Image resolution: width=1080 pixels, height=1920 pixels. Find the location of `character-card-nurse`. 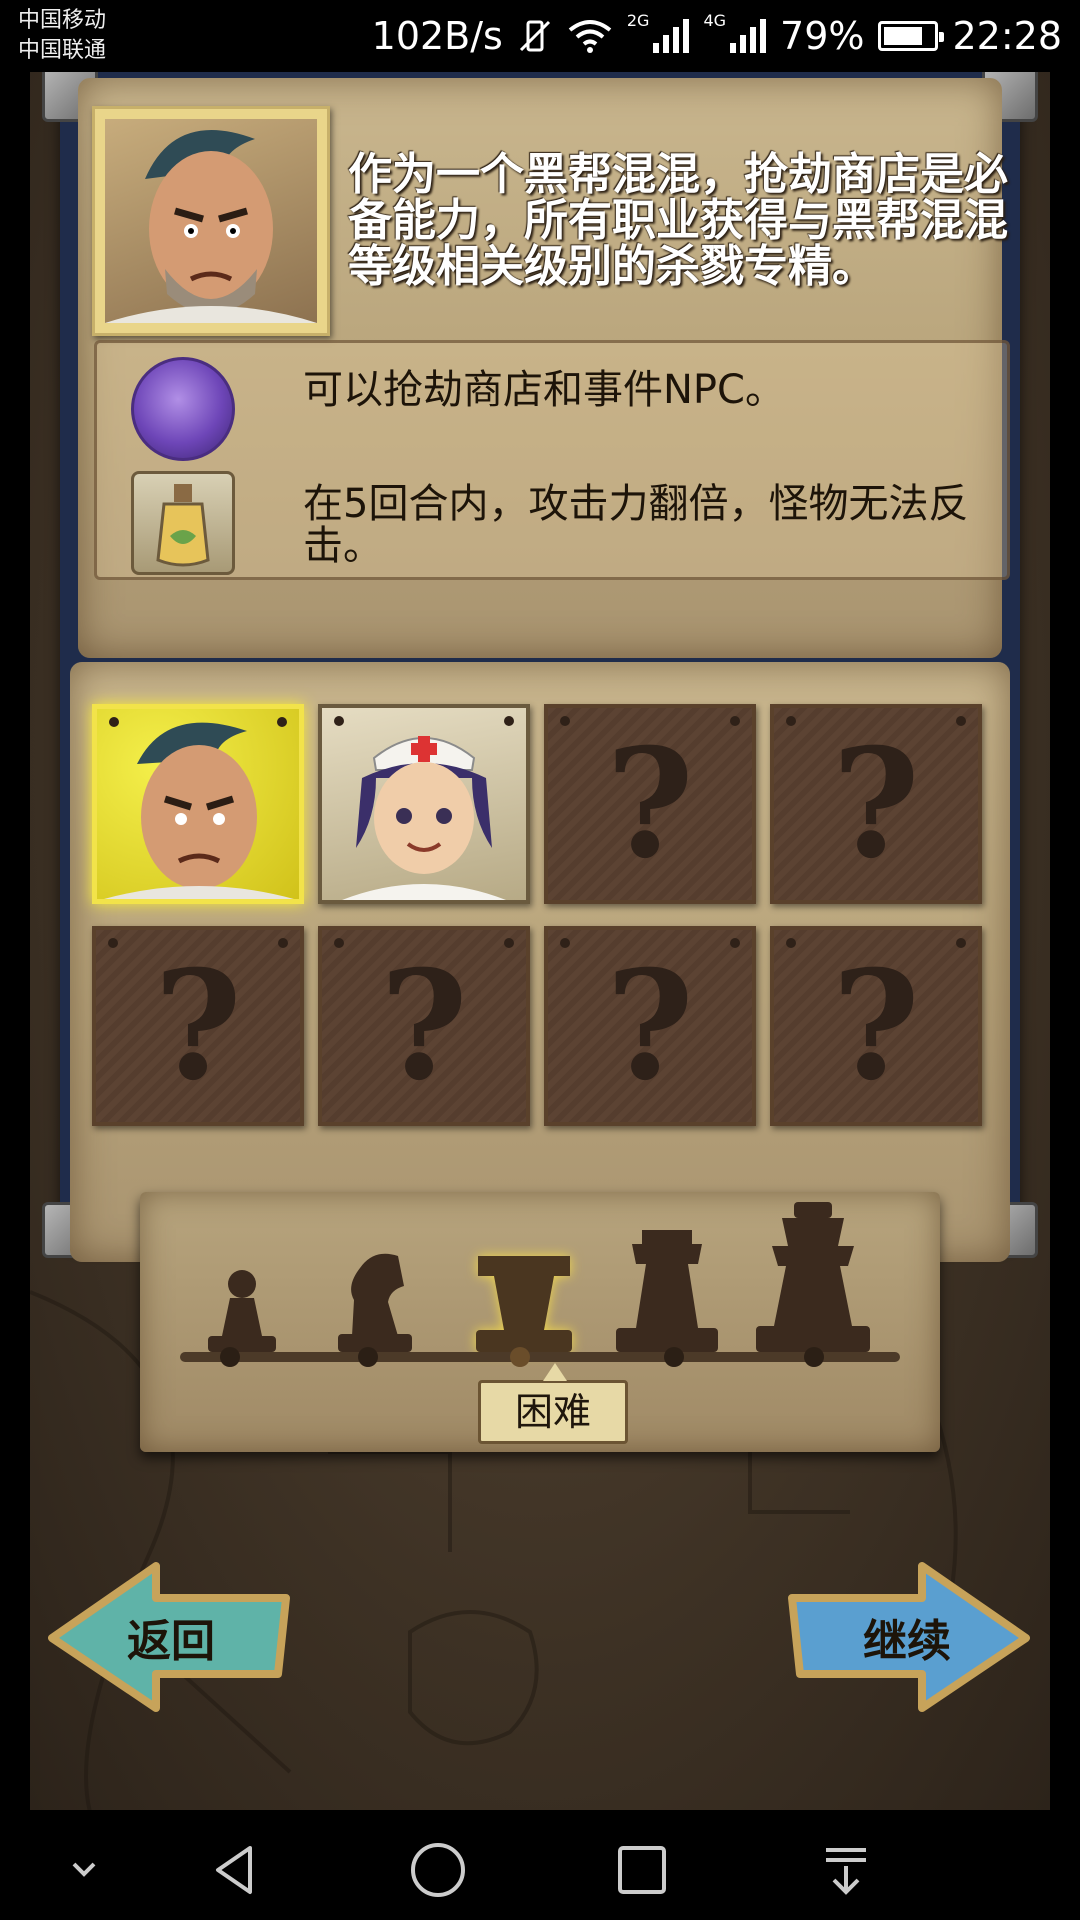

character-card-nurse is located at coordinates (424, 804).